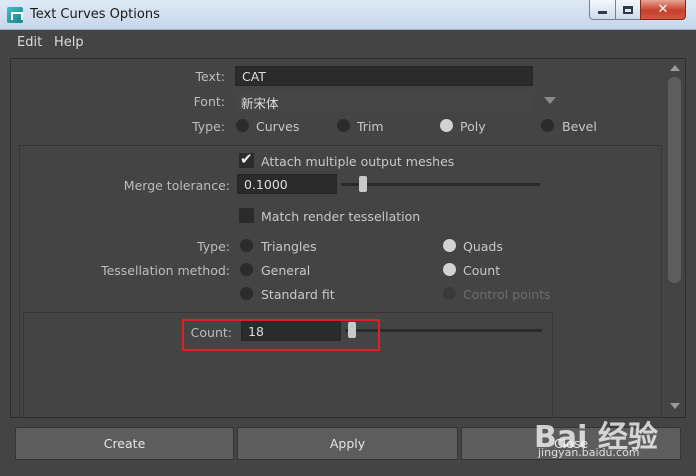  Describe the element at coordinates (449, 245) in the screenshot. I see `radio-quads` at that location.